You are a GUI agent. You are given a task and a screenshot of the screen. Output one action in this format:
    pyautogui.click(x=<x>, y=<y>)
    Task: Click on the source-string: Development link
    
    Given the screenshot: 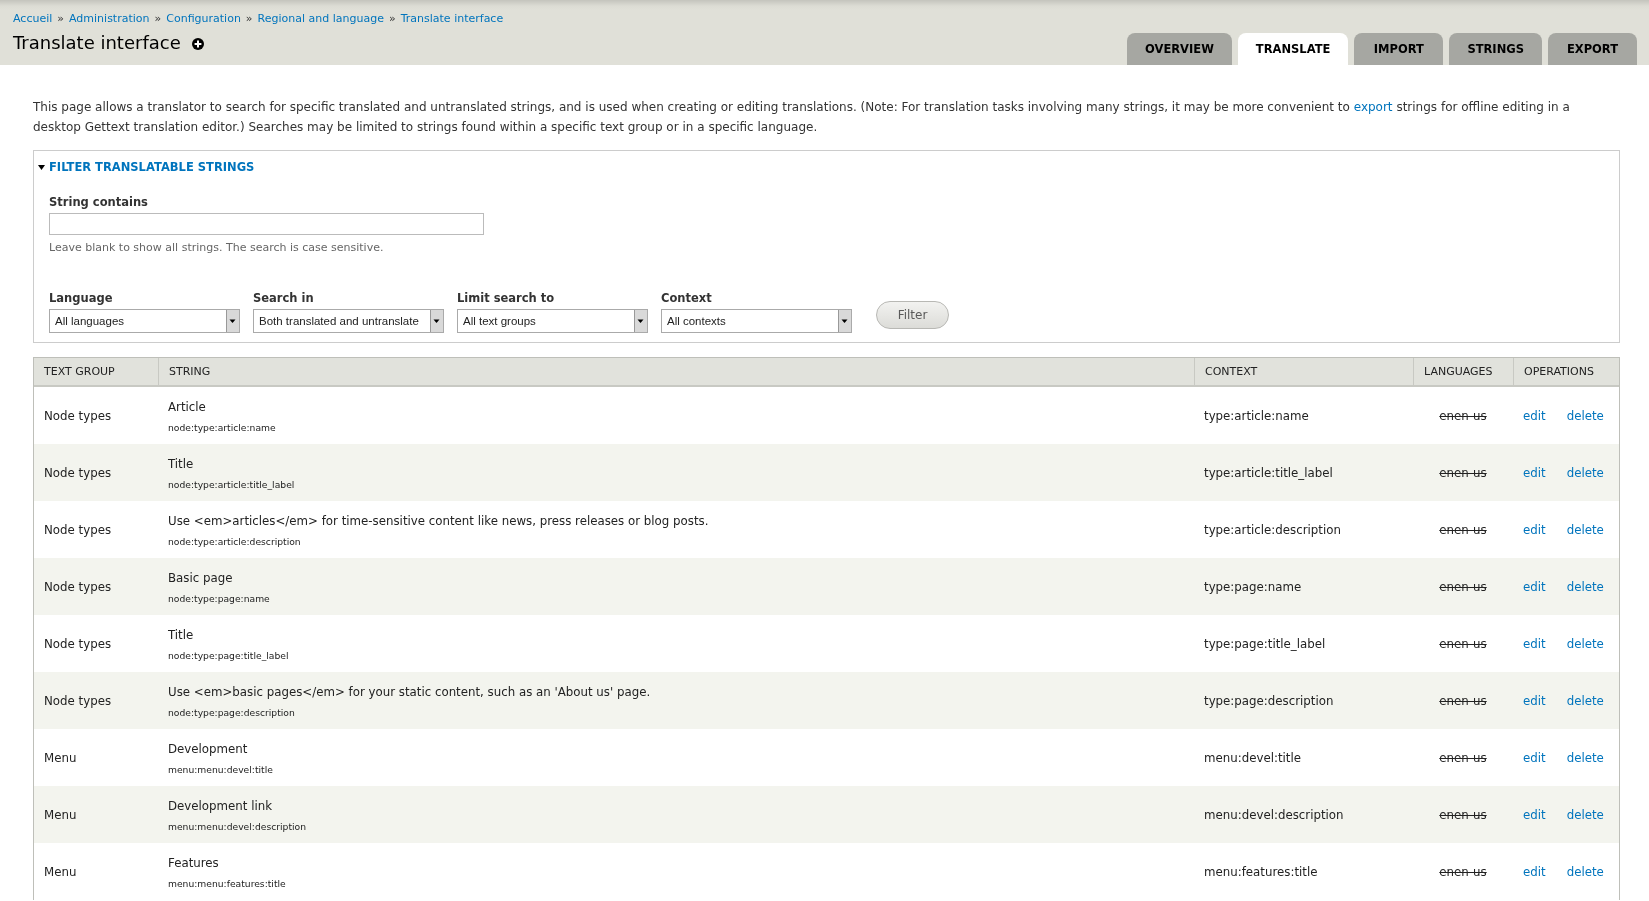 What is the action you would take?
    pyautogui.click(x=221, y=806)
    